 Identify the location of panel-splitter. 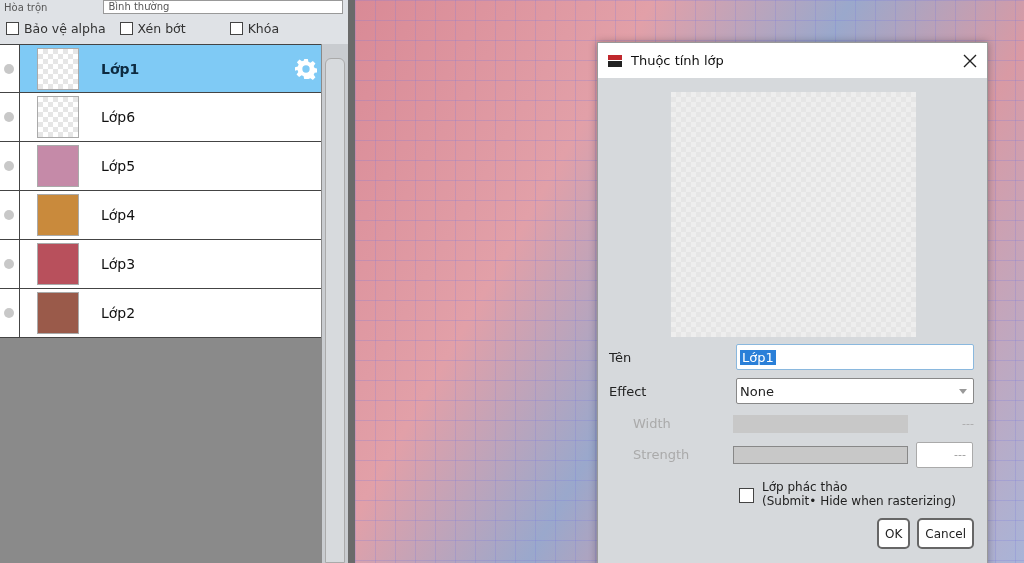
(351, 281).